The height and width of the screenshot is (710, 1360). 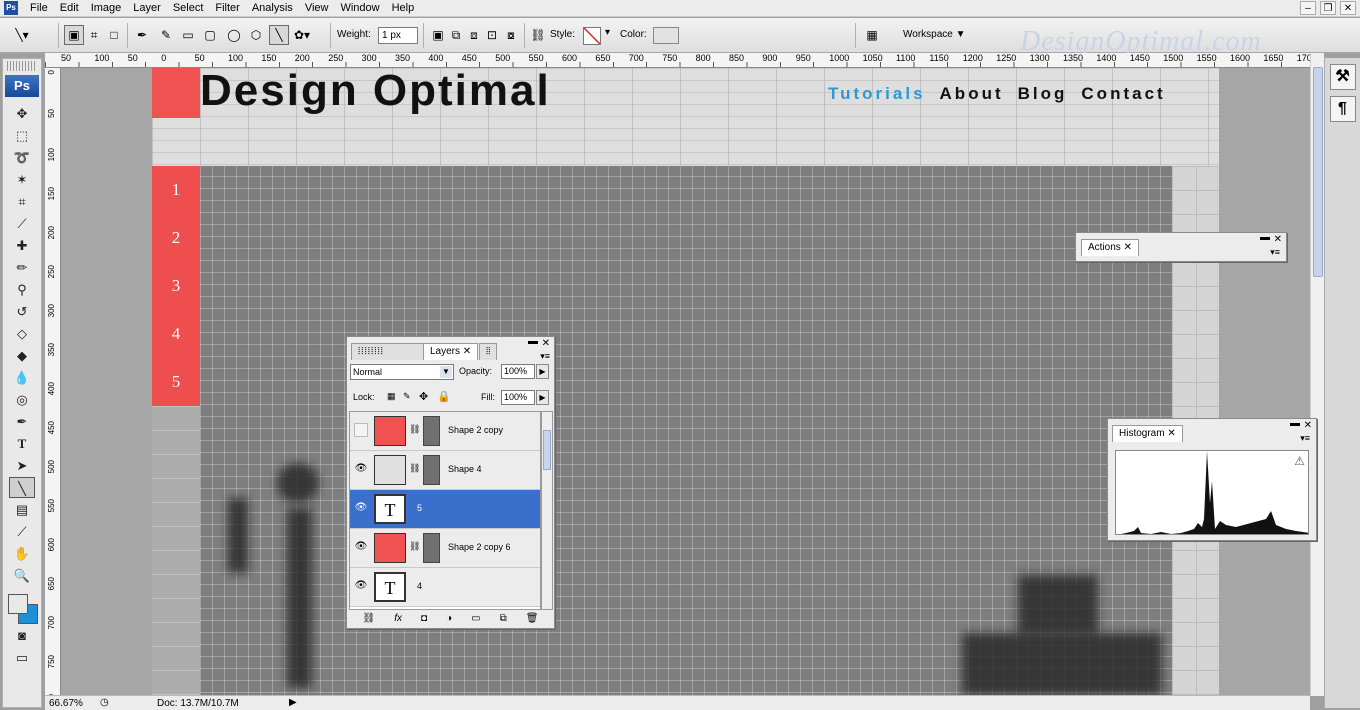 I want to click on menu-filter: Filter, so click(x=227, y=8).